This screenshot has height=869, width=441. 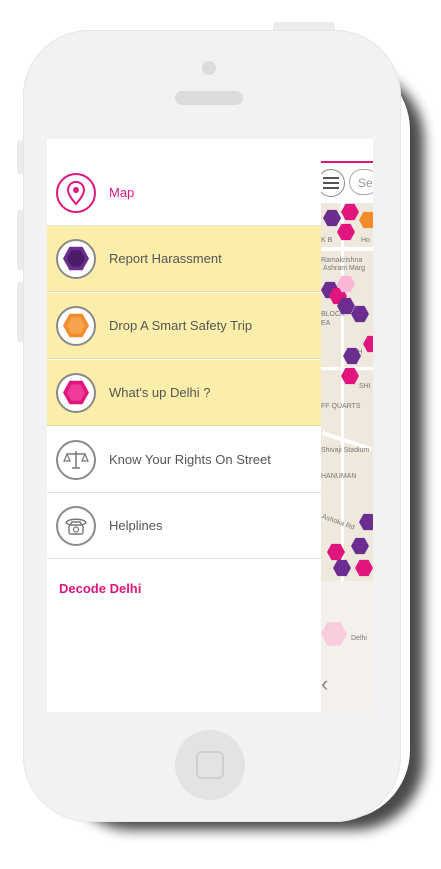 What do you see at coordinates (339, 476) in the screenshot?
I see `map-label: HANUMAN` at bounding box center [339, 476].